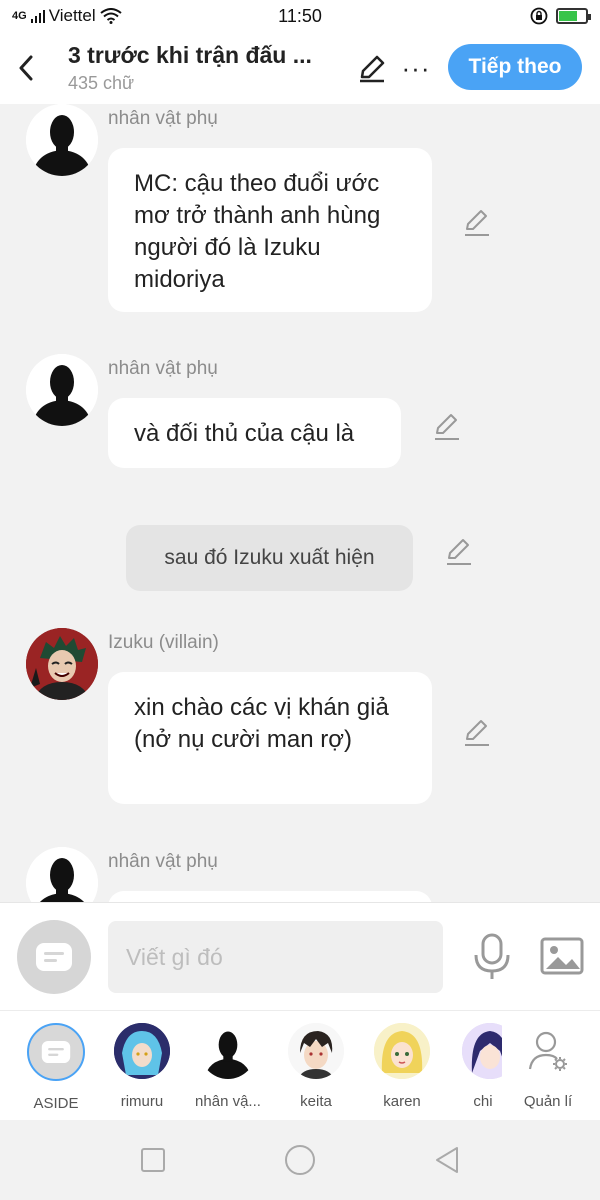  I want to click on character-keita: keita, so click(316, 1066).